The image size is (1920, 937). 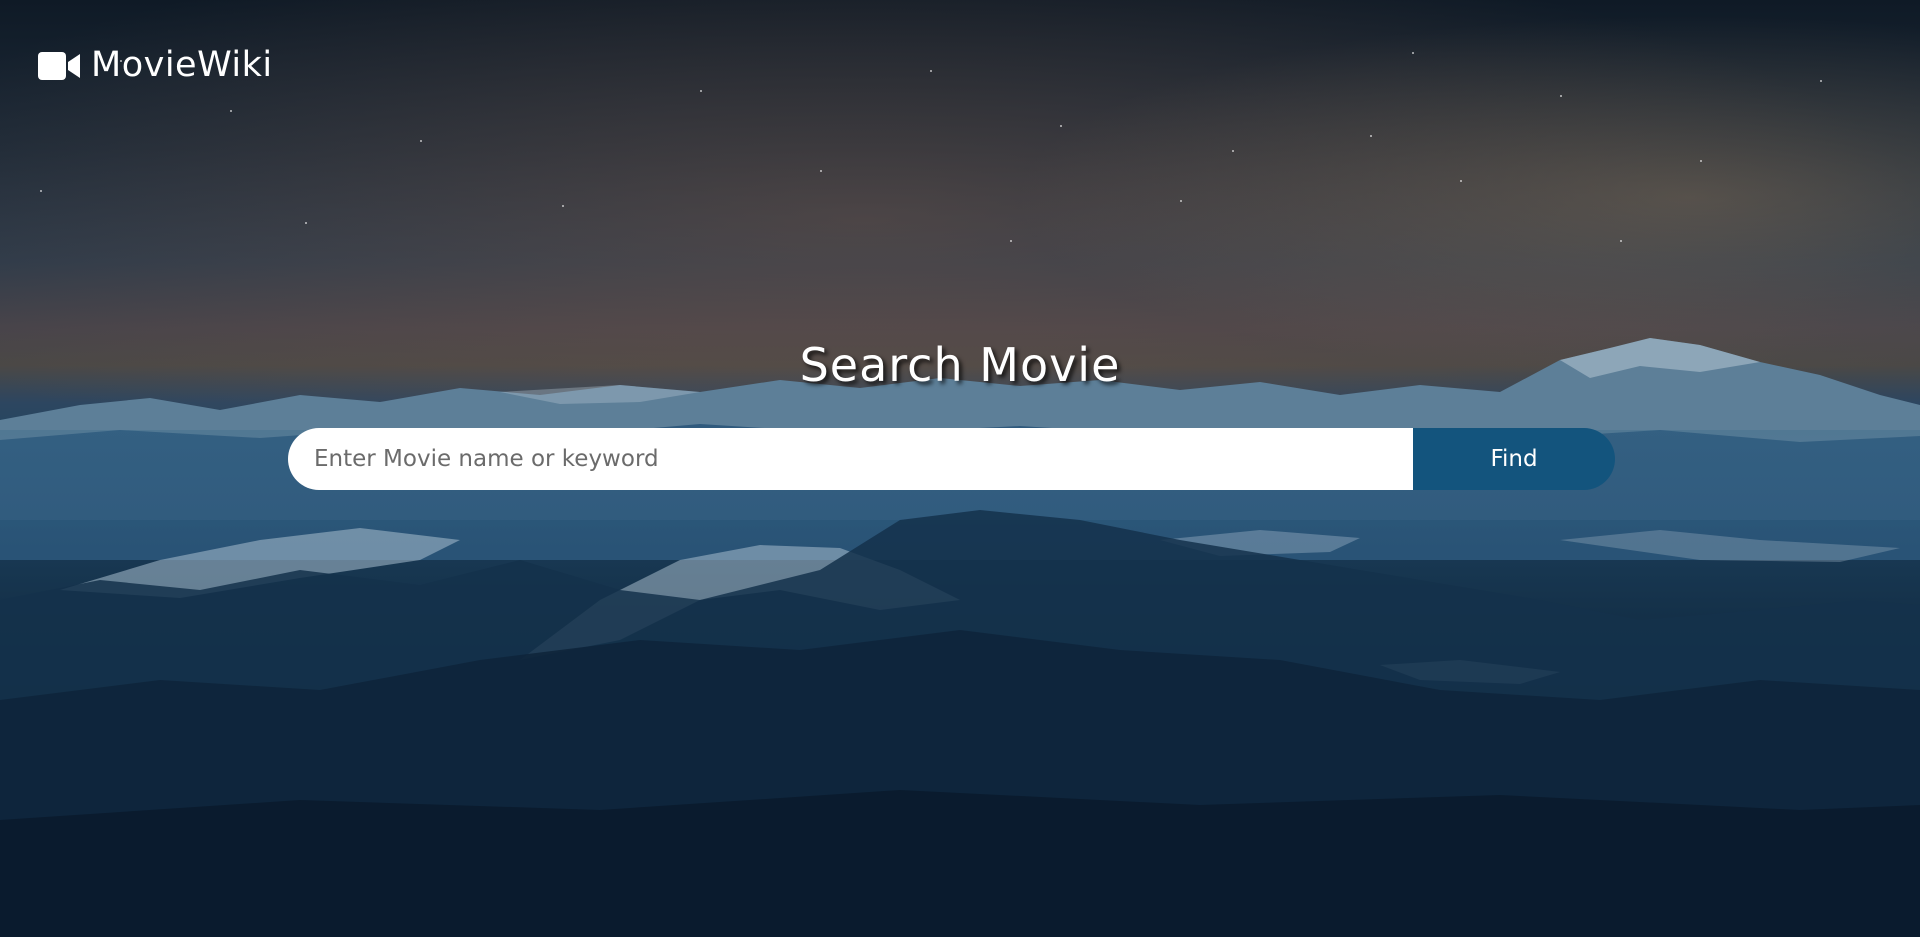 What do you see at coordinates (1514, 459) in the screenshot?
I see `find-button: Find` at bounding box center [1514, 459].